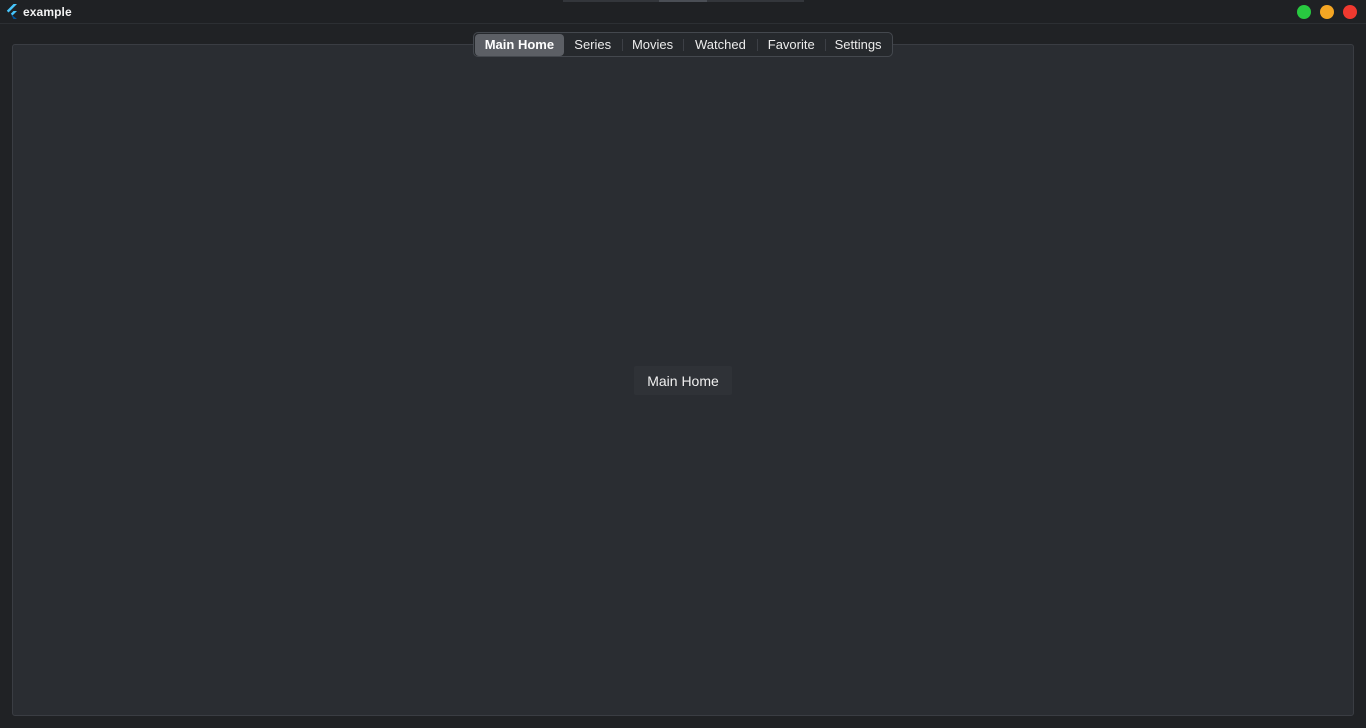  I want to click on tab-favorite: Favorite, so click(791, 45).